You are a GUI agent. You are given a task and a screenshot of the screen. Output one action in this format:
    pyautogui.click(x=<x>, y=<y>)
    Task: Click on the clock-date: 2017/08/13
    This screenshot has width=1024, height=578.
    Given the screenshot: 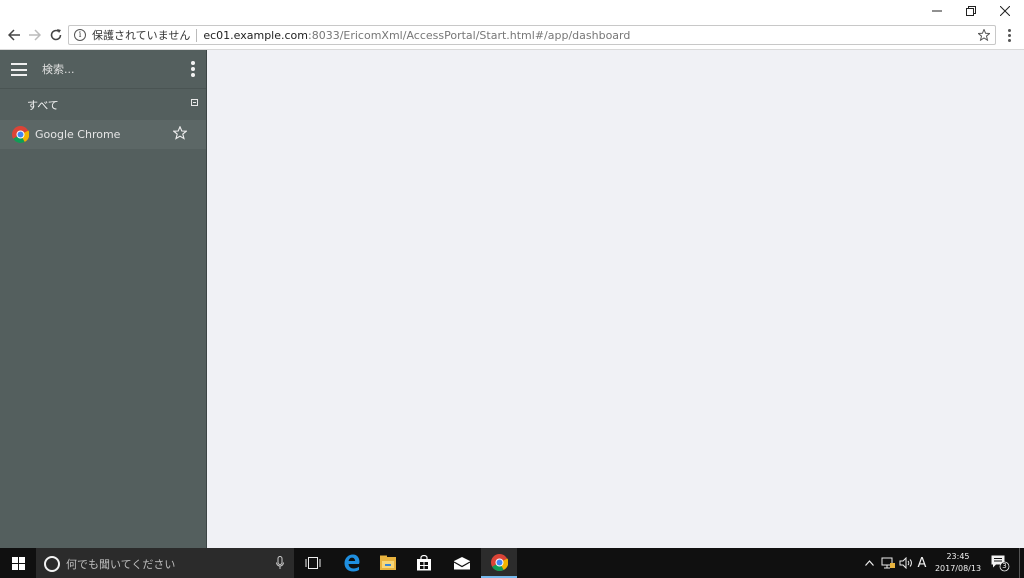 What is the action you would take?
    pyautogui.click(x=958, y=568)
    